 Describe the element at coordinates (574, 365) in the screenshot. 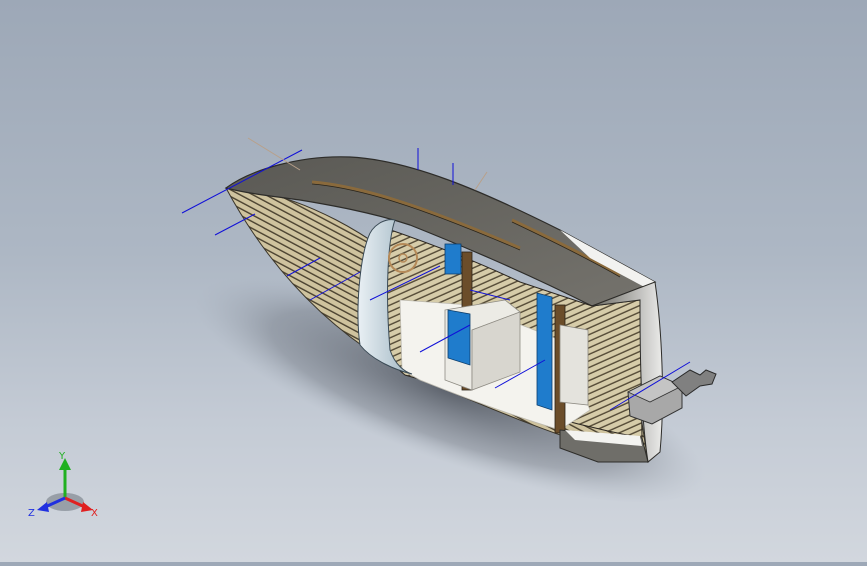

I see `seat-block-rear` at that location.